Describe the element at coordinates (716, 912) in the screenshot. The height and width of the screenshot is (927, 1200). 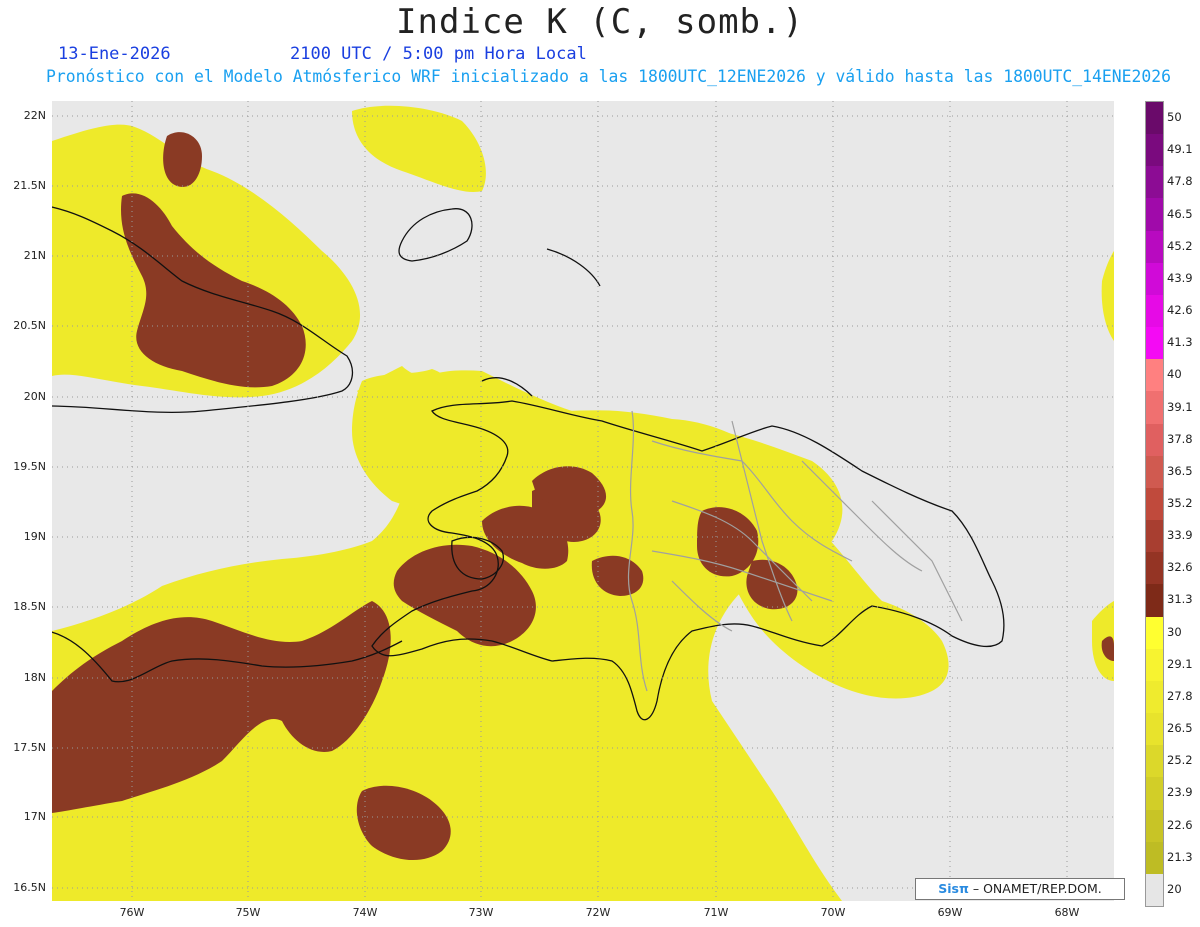
I see `lon-label: 71W` at that location.